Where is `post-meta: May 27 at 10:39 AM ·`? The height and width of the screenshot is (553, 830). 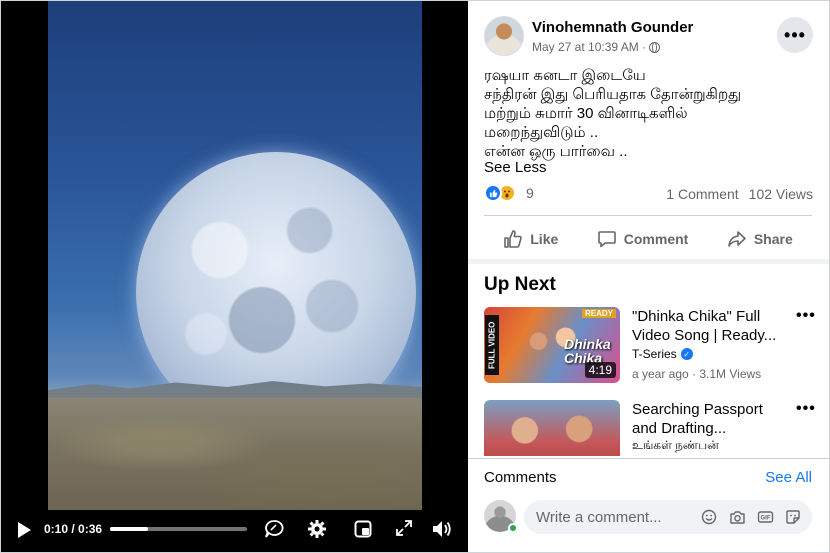
post-meta: May 27 at 10:39 AM · is located at coordinates (596, 47).